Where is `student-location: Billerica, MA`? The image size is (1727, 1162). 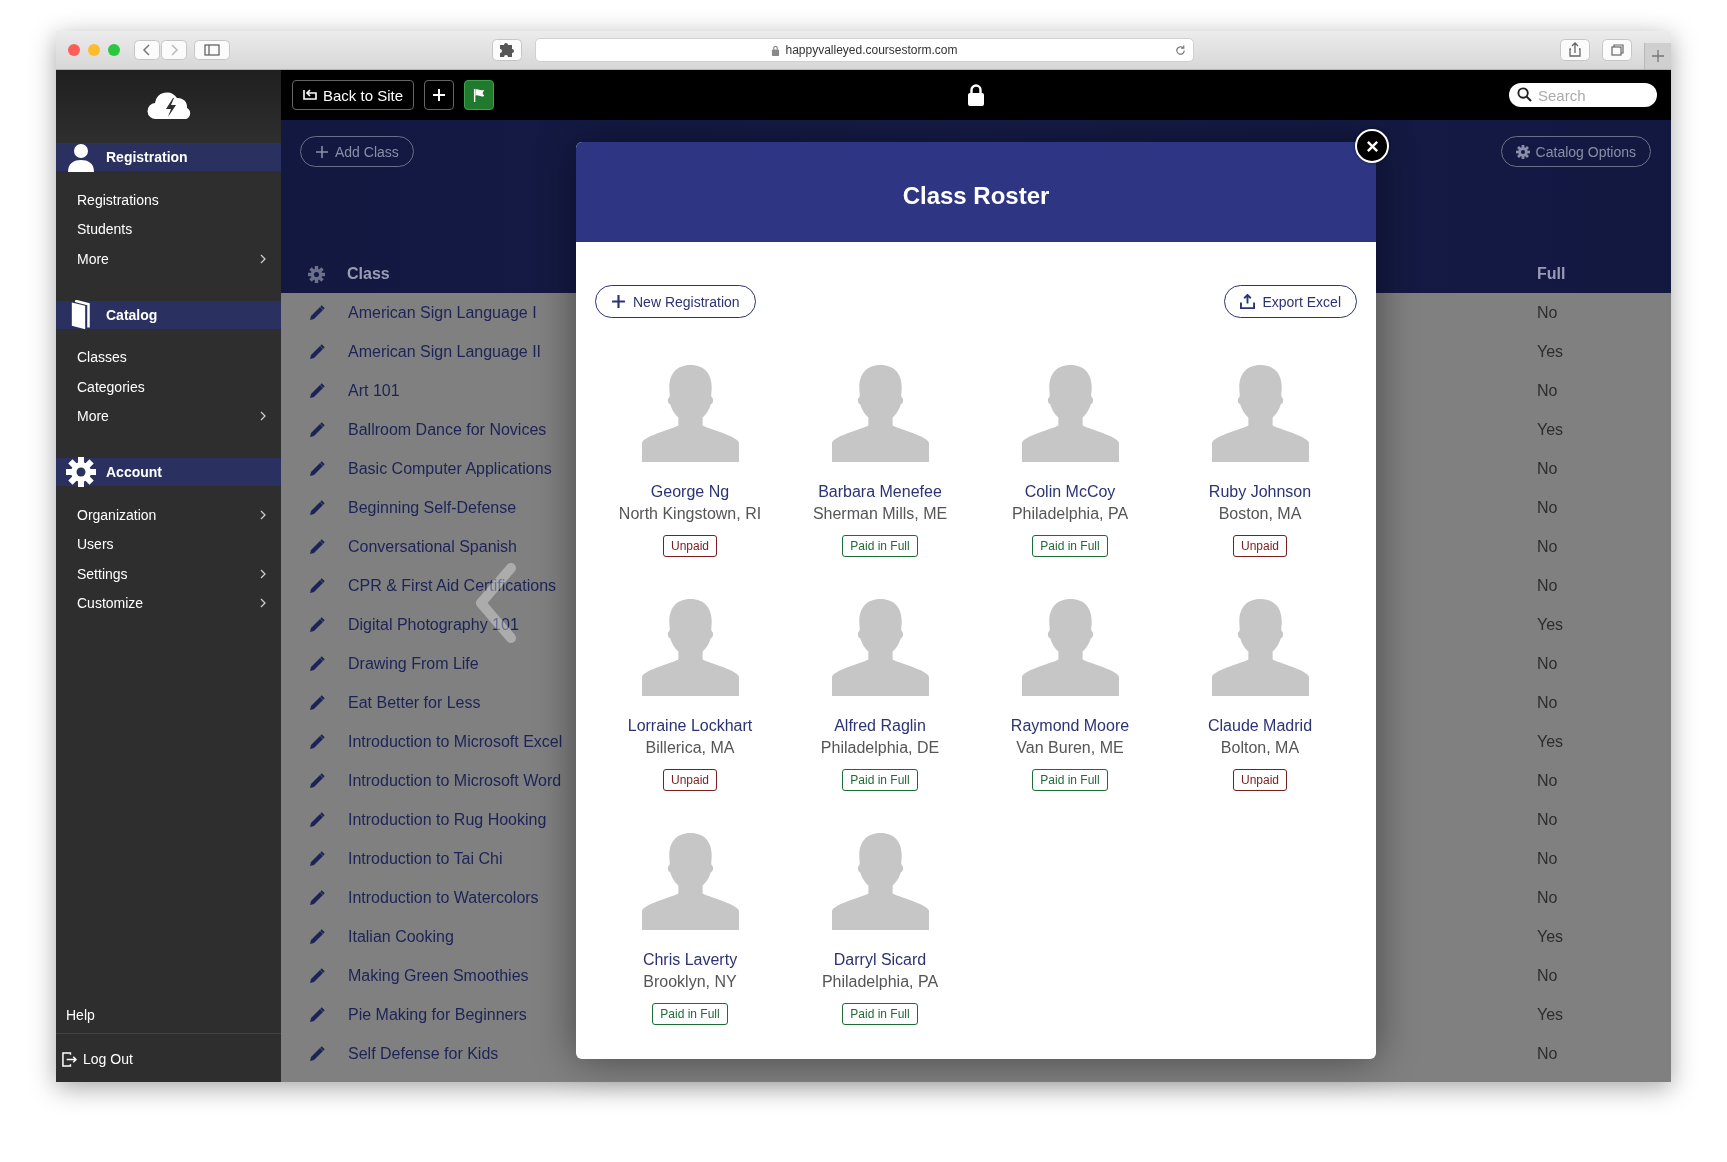
student-location: Billerica, MA is located at coordinates (690, 748).